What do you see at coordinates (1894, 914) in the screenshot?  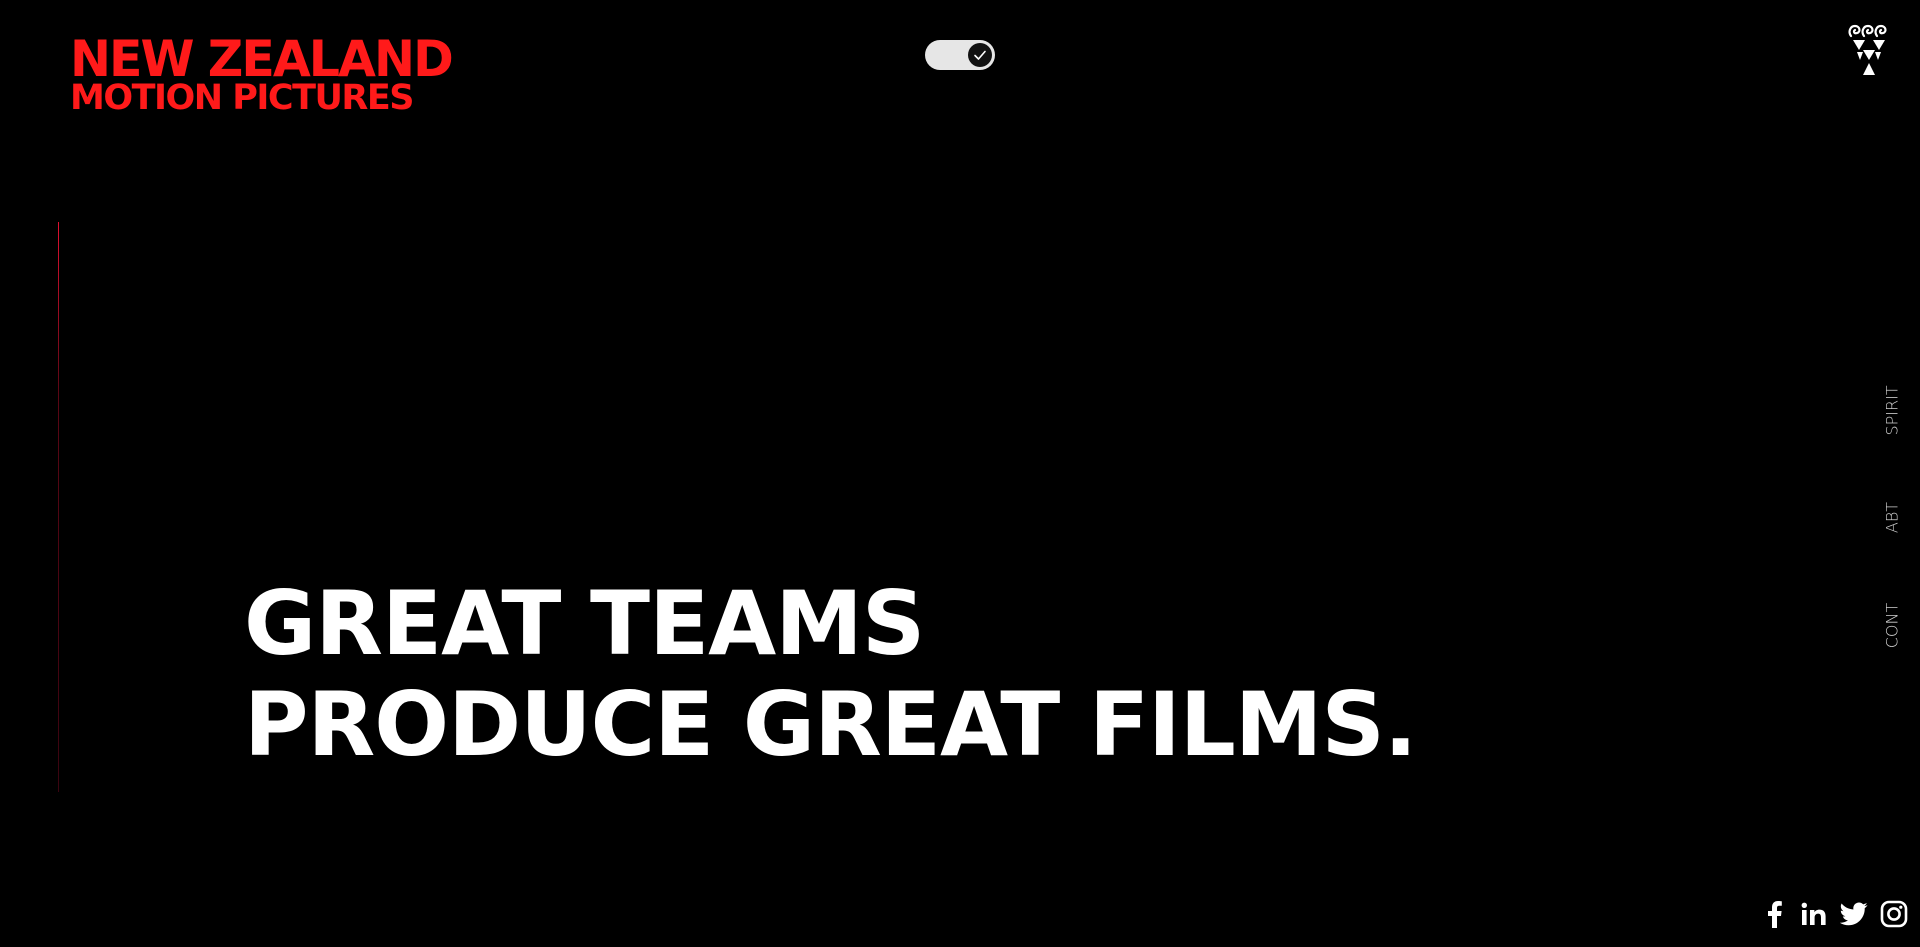 I see `instagram-icon` at bounding box center [1894, 914].